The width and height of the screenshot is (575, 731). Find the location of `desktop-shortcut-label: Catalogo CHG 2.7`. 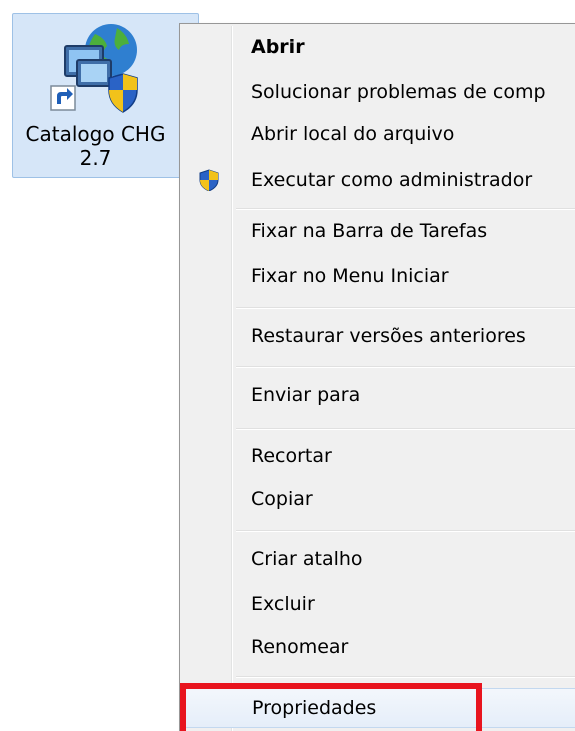

desktop-shortcut-label: Catalogo CHG 2.7 is located at coordinates (95, 146).